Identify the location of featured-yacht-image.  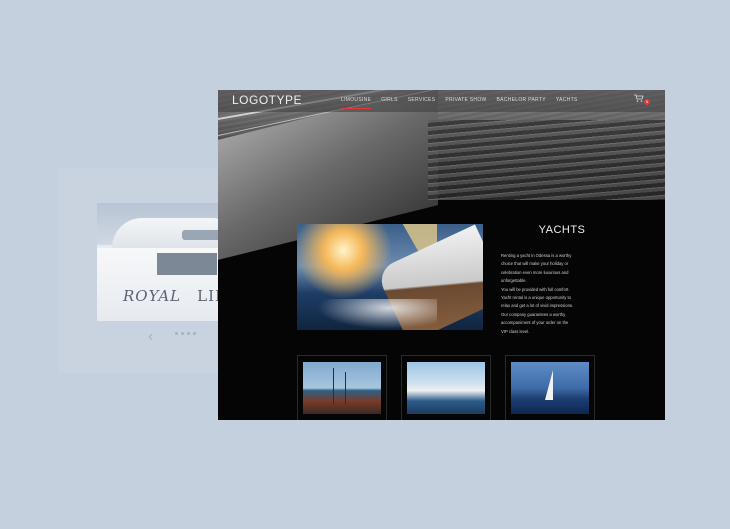
(390, 277).